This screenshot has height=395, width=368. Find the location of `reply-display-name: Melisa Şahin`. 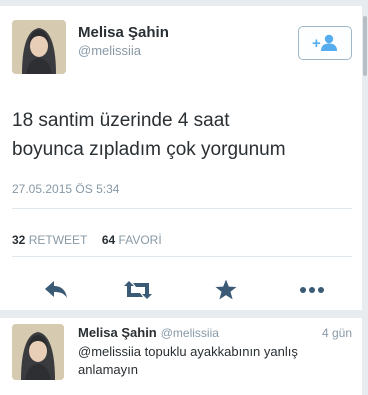

reply-display-name: Melisa Şahin is located at coordinates (117, 332).